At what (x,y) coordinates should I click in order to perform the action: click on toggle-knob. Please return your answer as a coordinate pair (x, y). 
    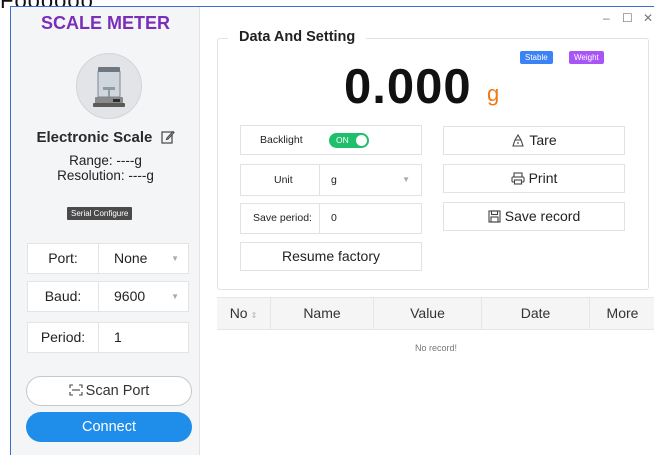
    Looking at the image, I should click on (361, 140).